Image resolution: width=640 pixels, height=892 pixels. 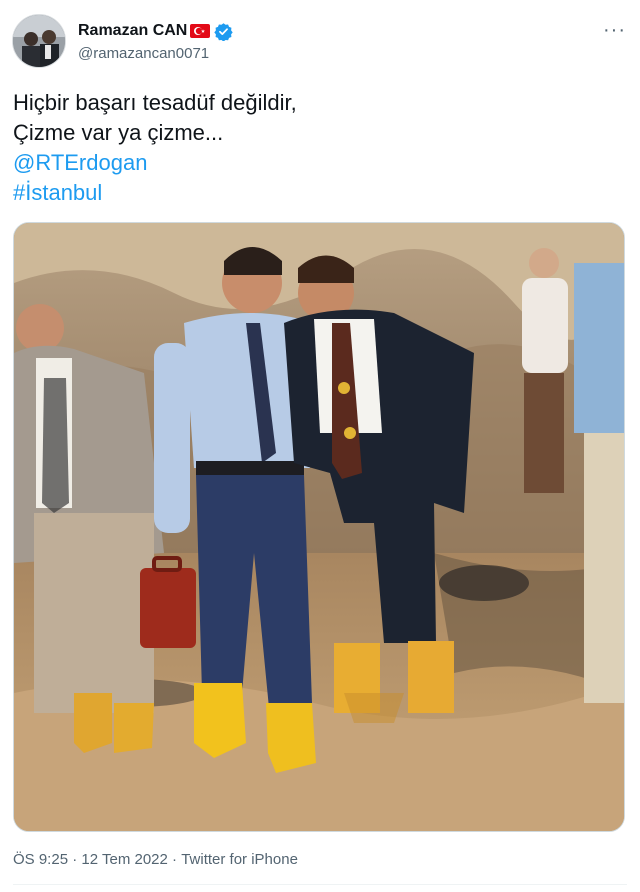 I want to click on avatar, so click(x=39, y=41).